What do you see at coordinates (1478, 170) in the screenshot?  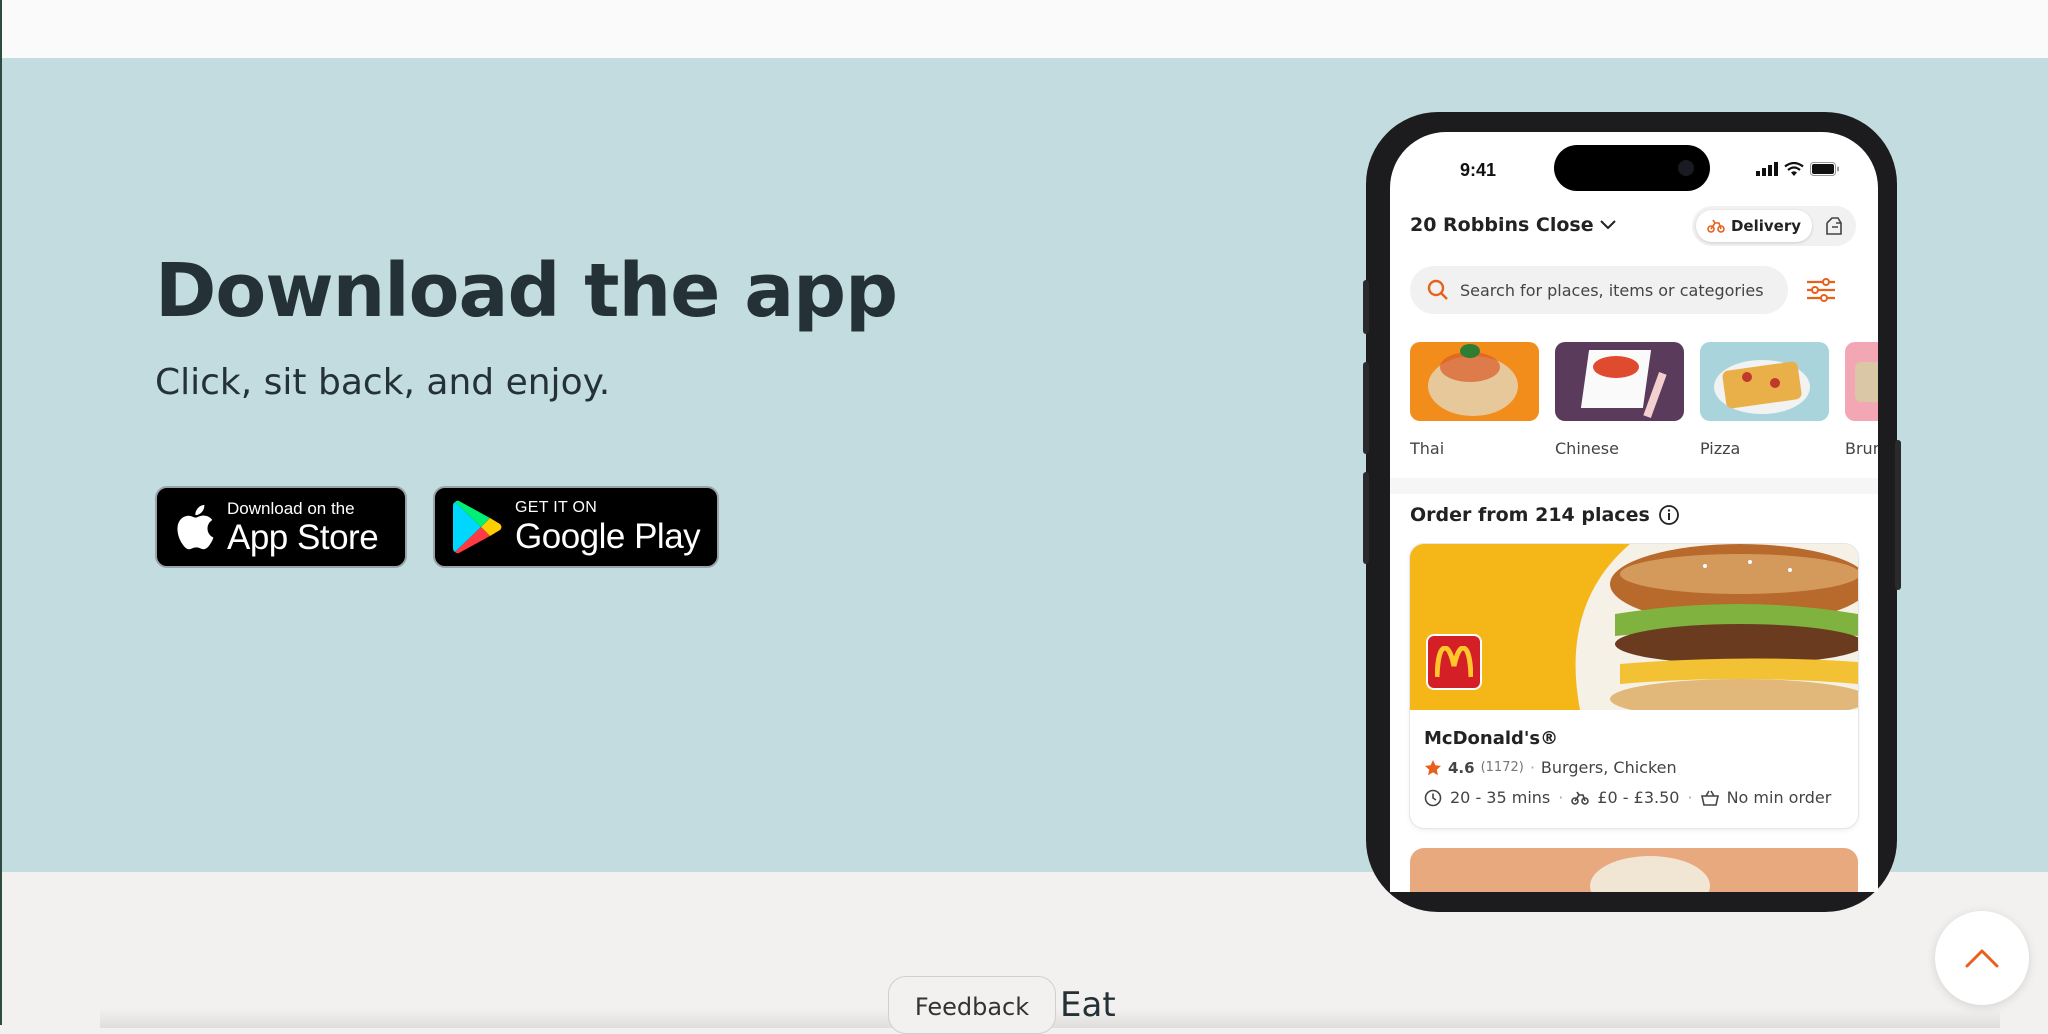 I see `status-time: 9:41` at bounding box center [1478, 170].